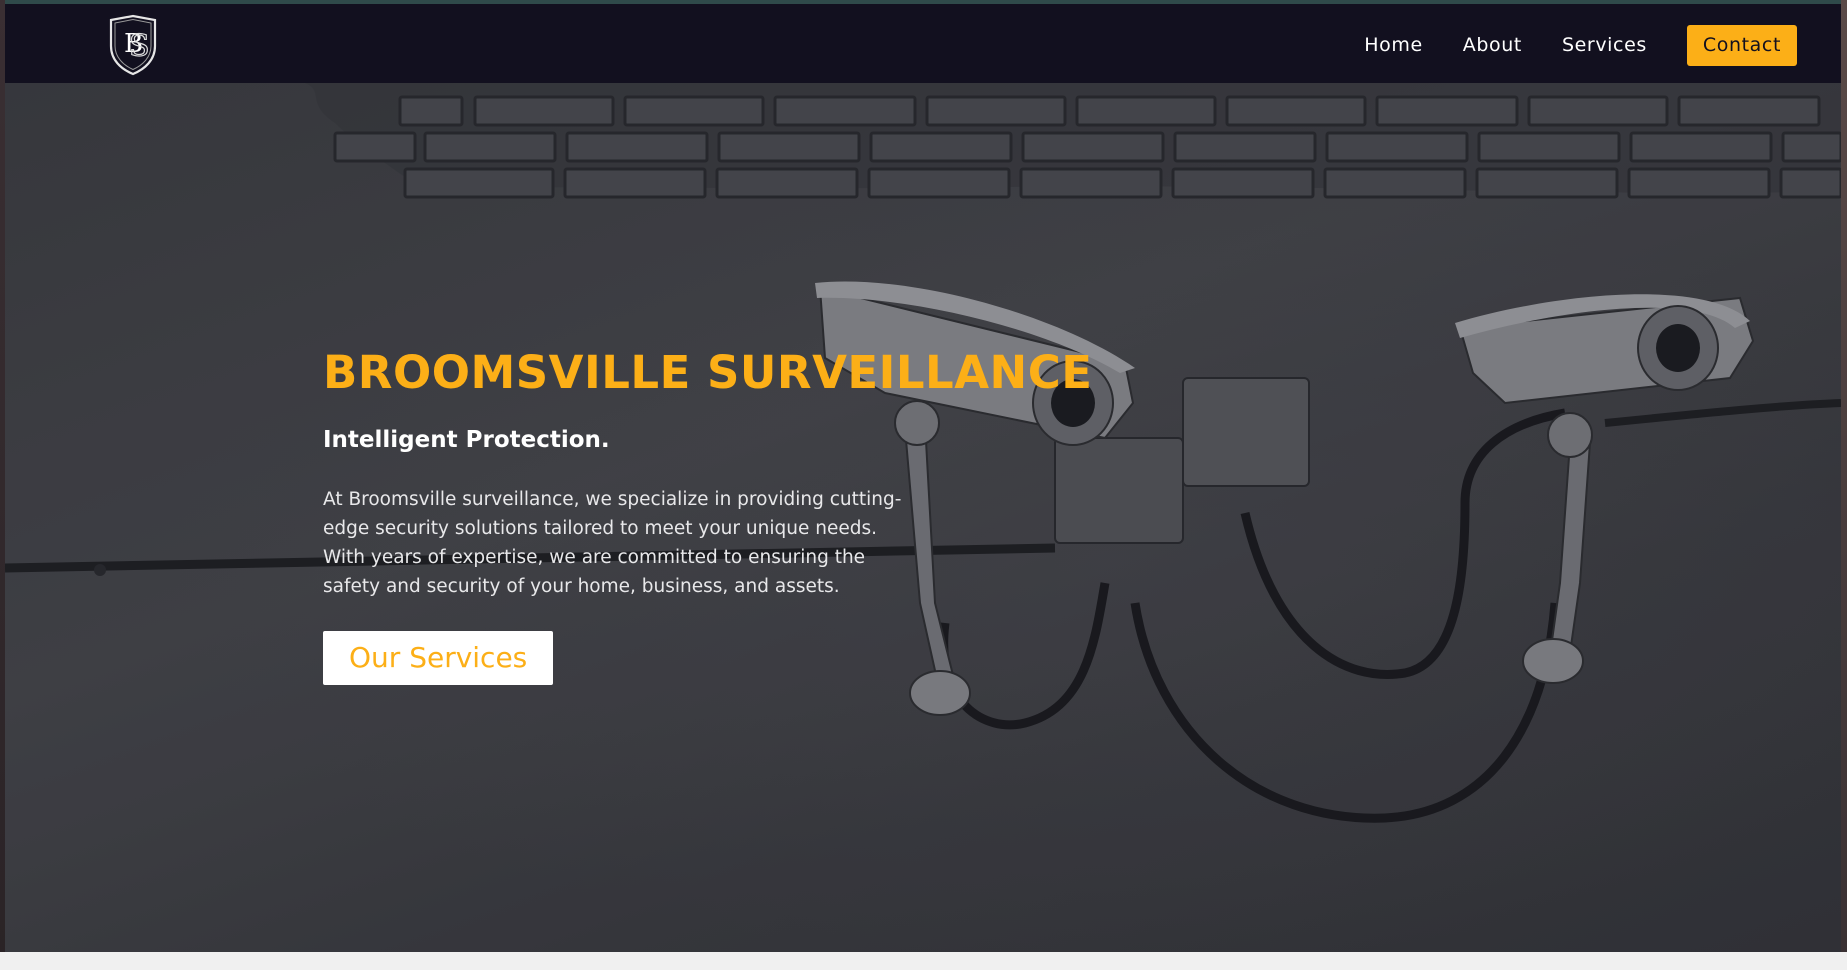 This screenshot has height=970, width=1847. Describe the element at coordinates (1393, 45) in the screenshot. I see `nav-home-link: Home` at that location.